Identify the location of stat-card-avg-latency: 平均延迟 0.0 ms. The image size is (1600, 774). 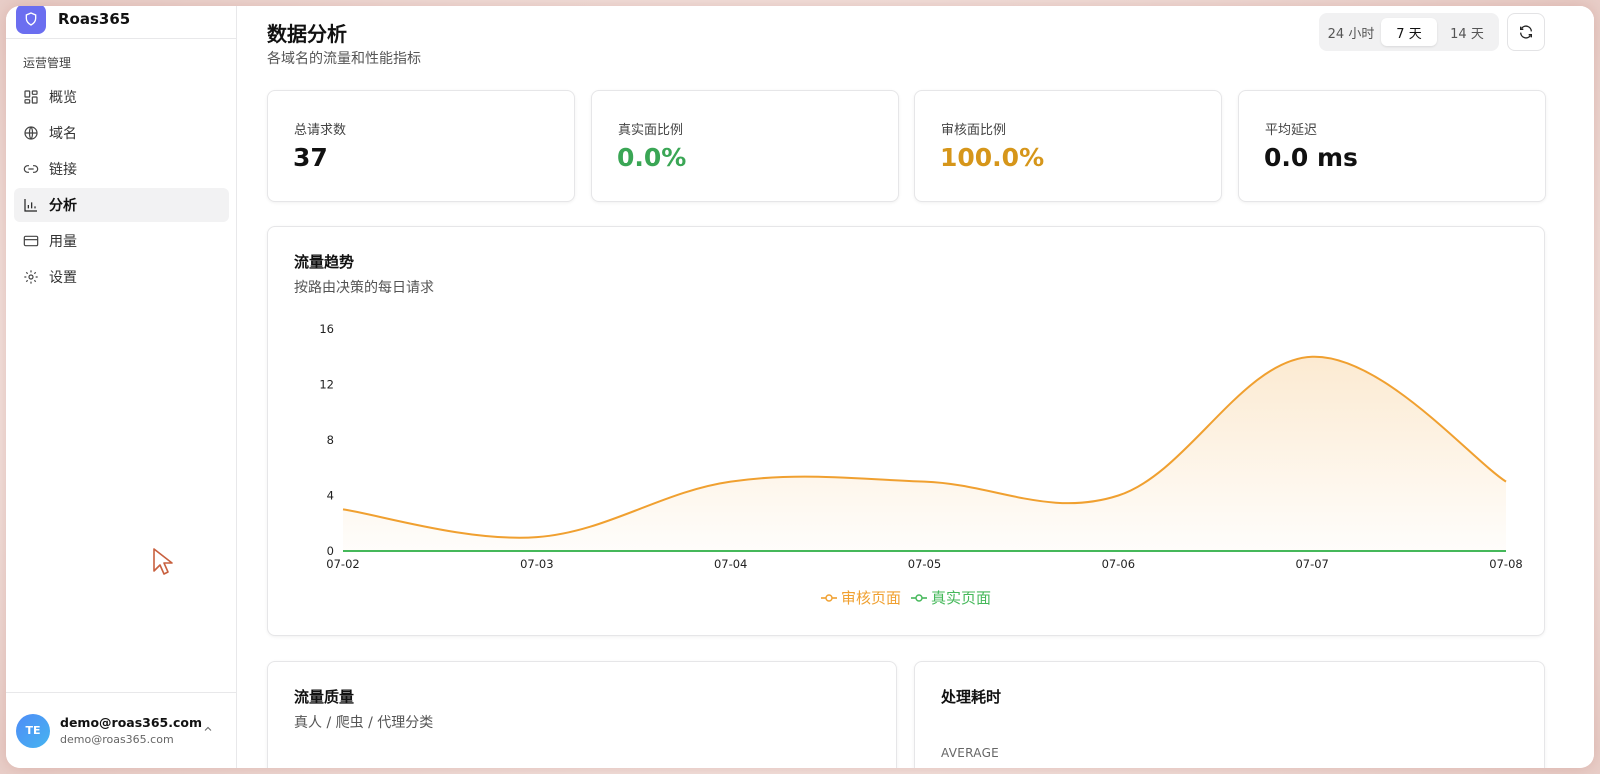
(1392, 146).